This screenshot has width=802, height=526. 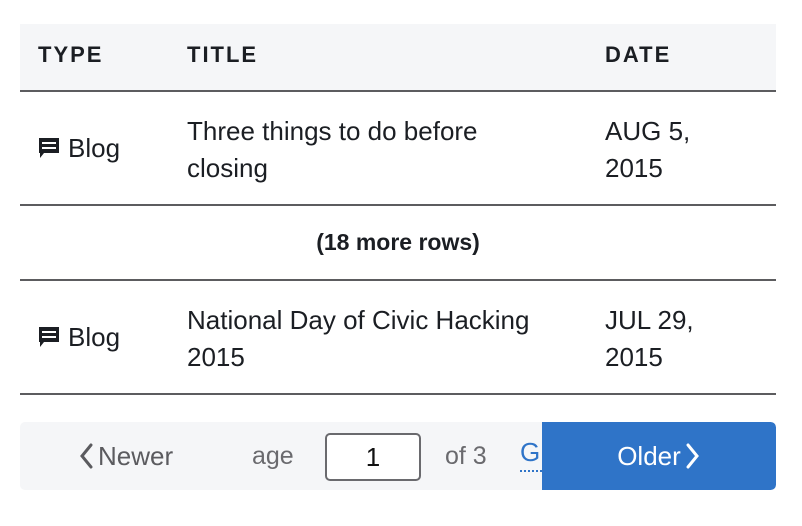 I want to click on column-header-type: TYPE, so click(x=70, y=57).